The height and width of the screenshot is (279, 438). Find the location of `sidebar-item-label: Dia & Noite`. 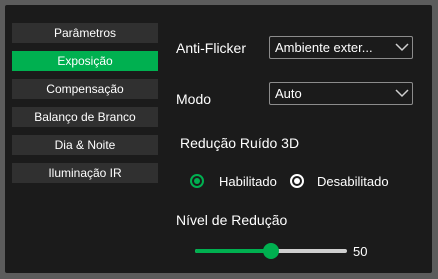

sidebar-item-label: Dia & Noite is located at coordinates (85, 145).